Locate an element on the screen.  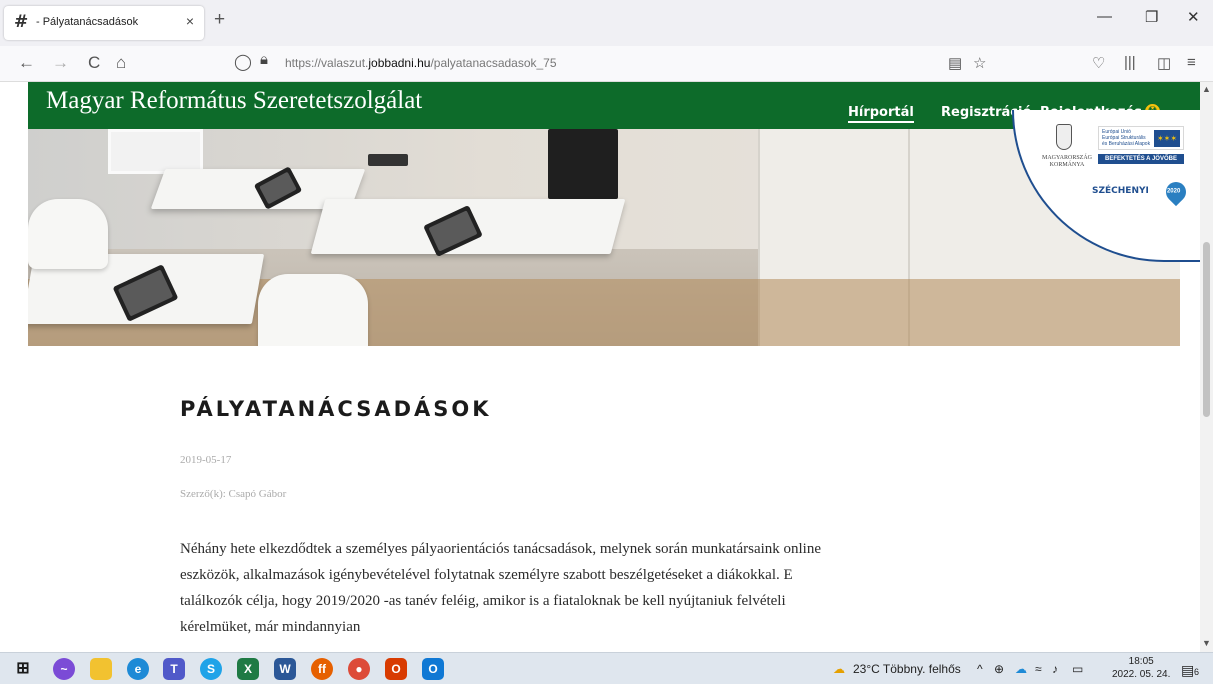
scroll-down-icon: ▼ is located at coordinates (1206, 643).